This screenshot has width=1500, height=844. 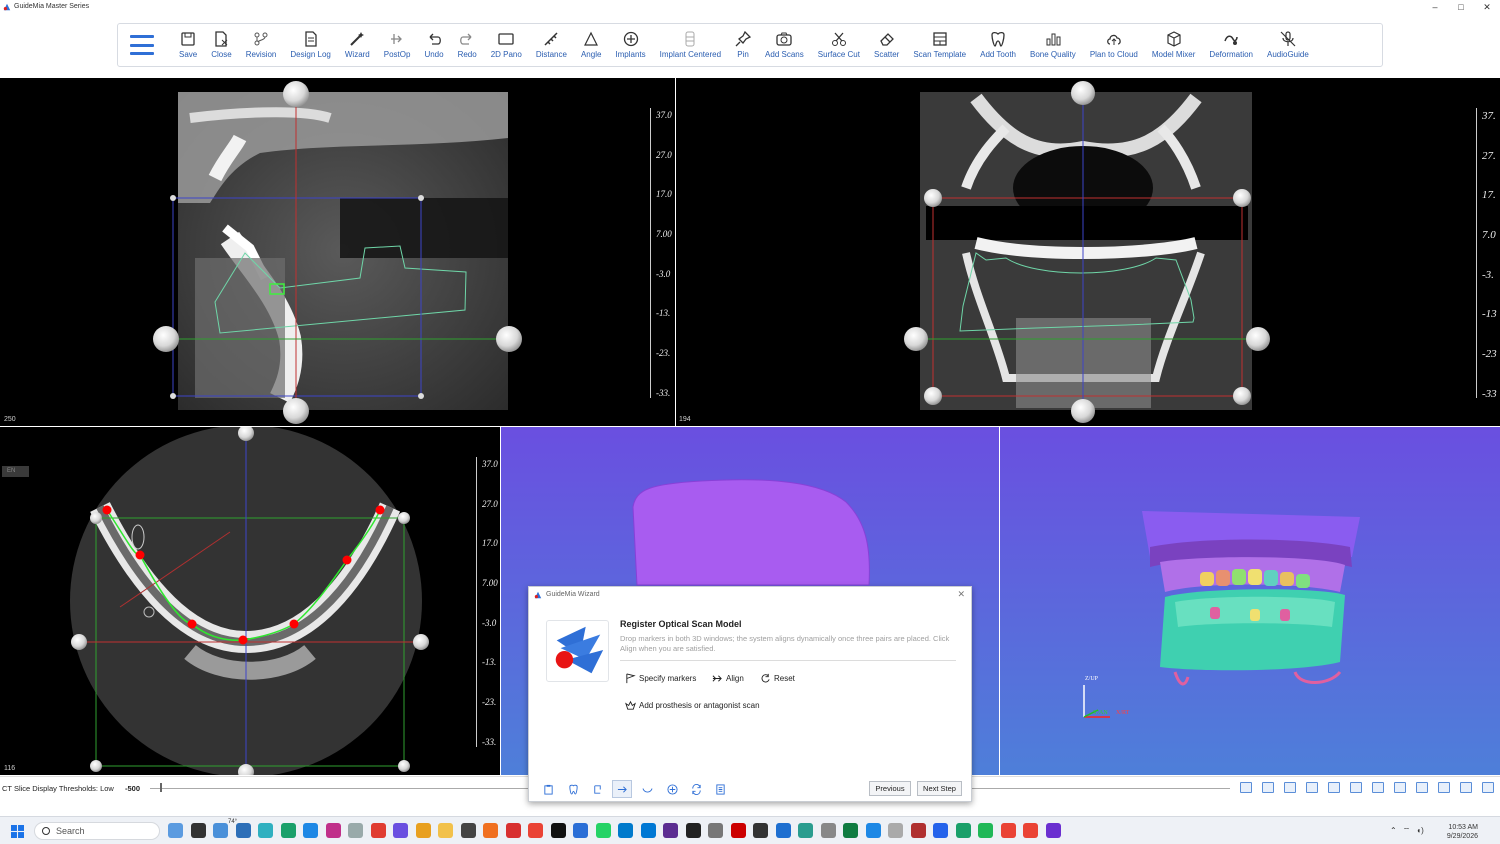 I want to click on clock: 10:53 AM 9/29/2026, so click(x=1462, y=832).